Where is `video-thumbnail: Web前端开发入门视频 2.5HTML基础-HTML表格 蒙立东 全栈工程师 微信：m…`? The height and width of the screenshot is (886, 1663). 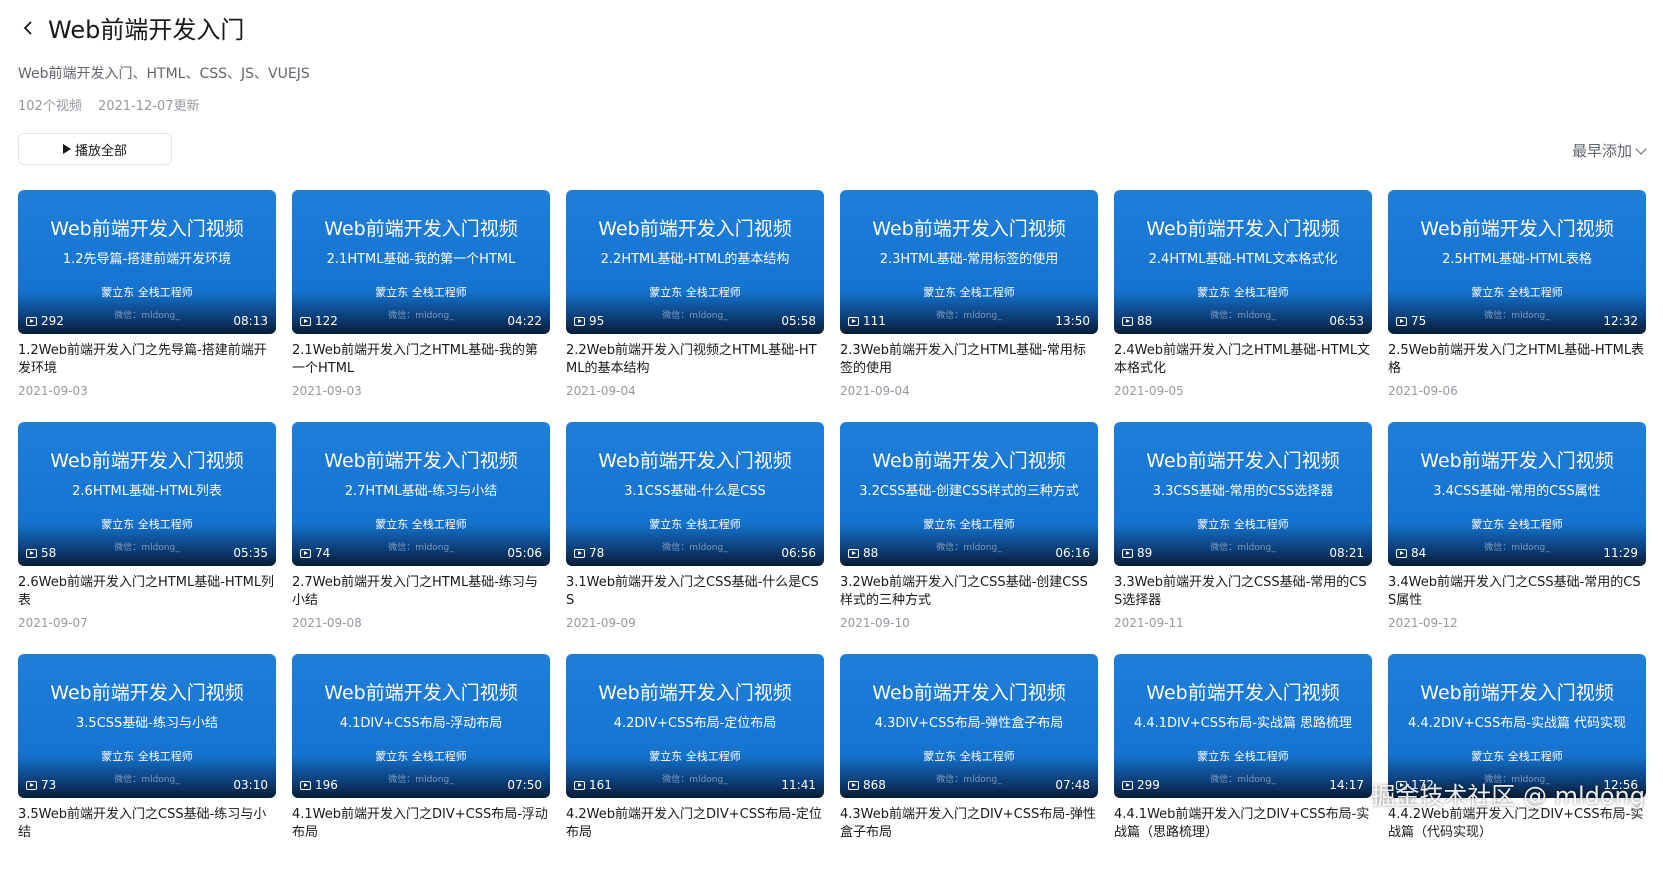 video-thumbnail: Web前端开发入门视频 2.5HTML基础-HTML表格 蒙立东 全栈工程师 微信：m… is located at coordinates (1517, 262).